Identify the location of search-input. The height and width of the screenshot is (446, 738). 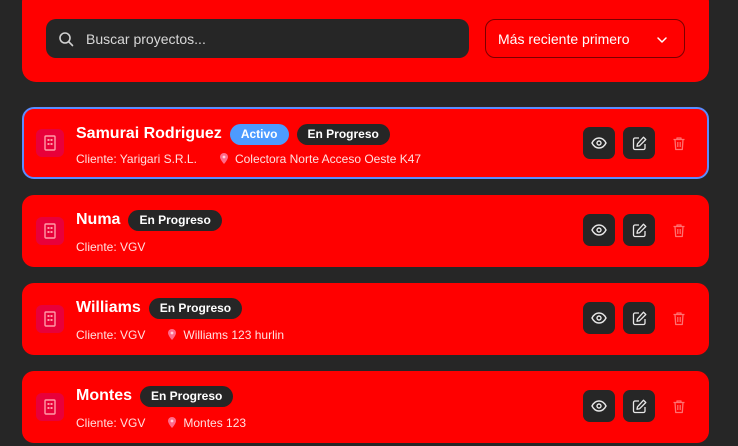
(271, 38).